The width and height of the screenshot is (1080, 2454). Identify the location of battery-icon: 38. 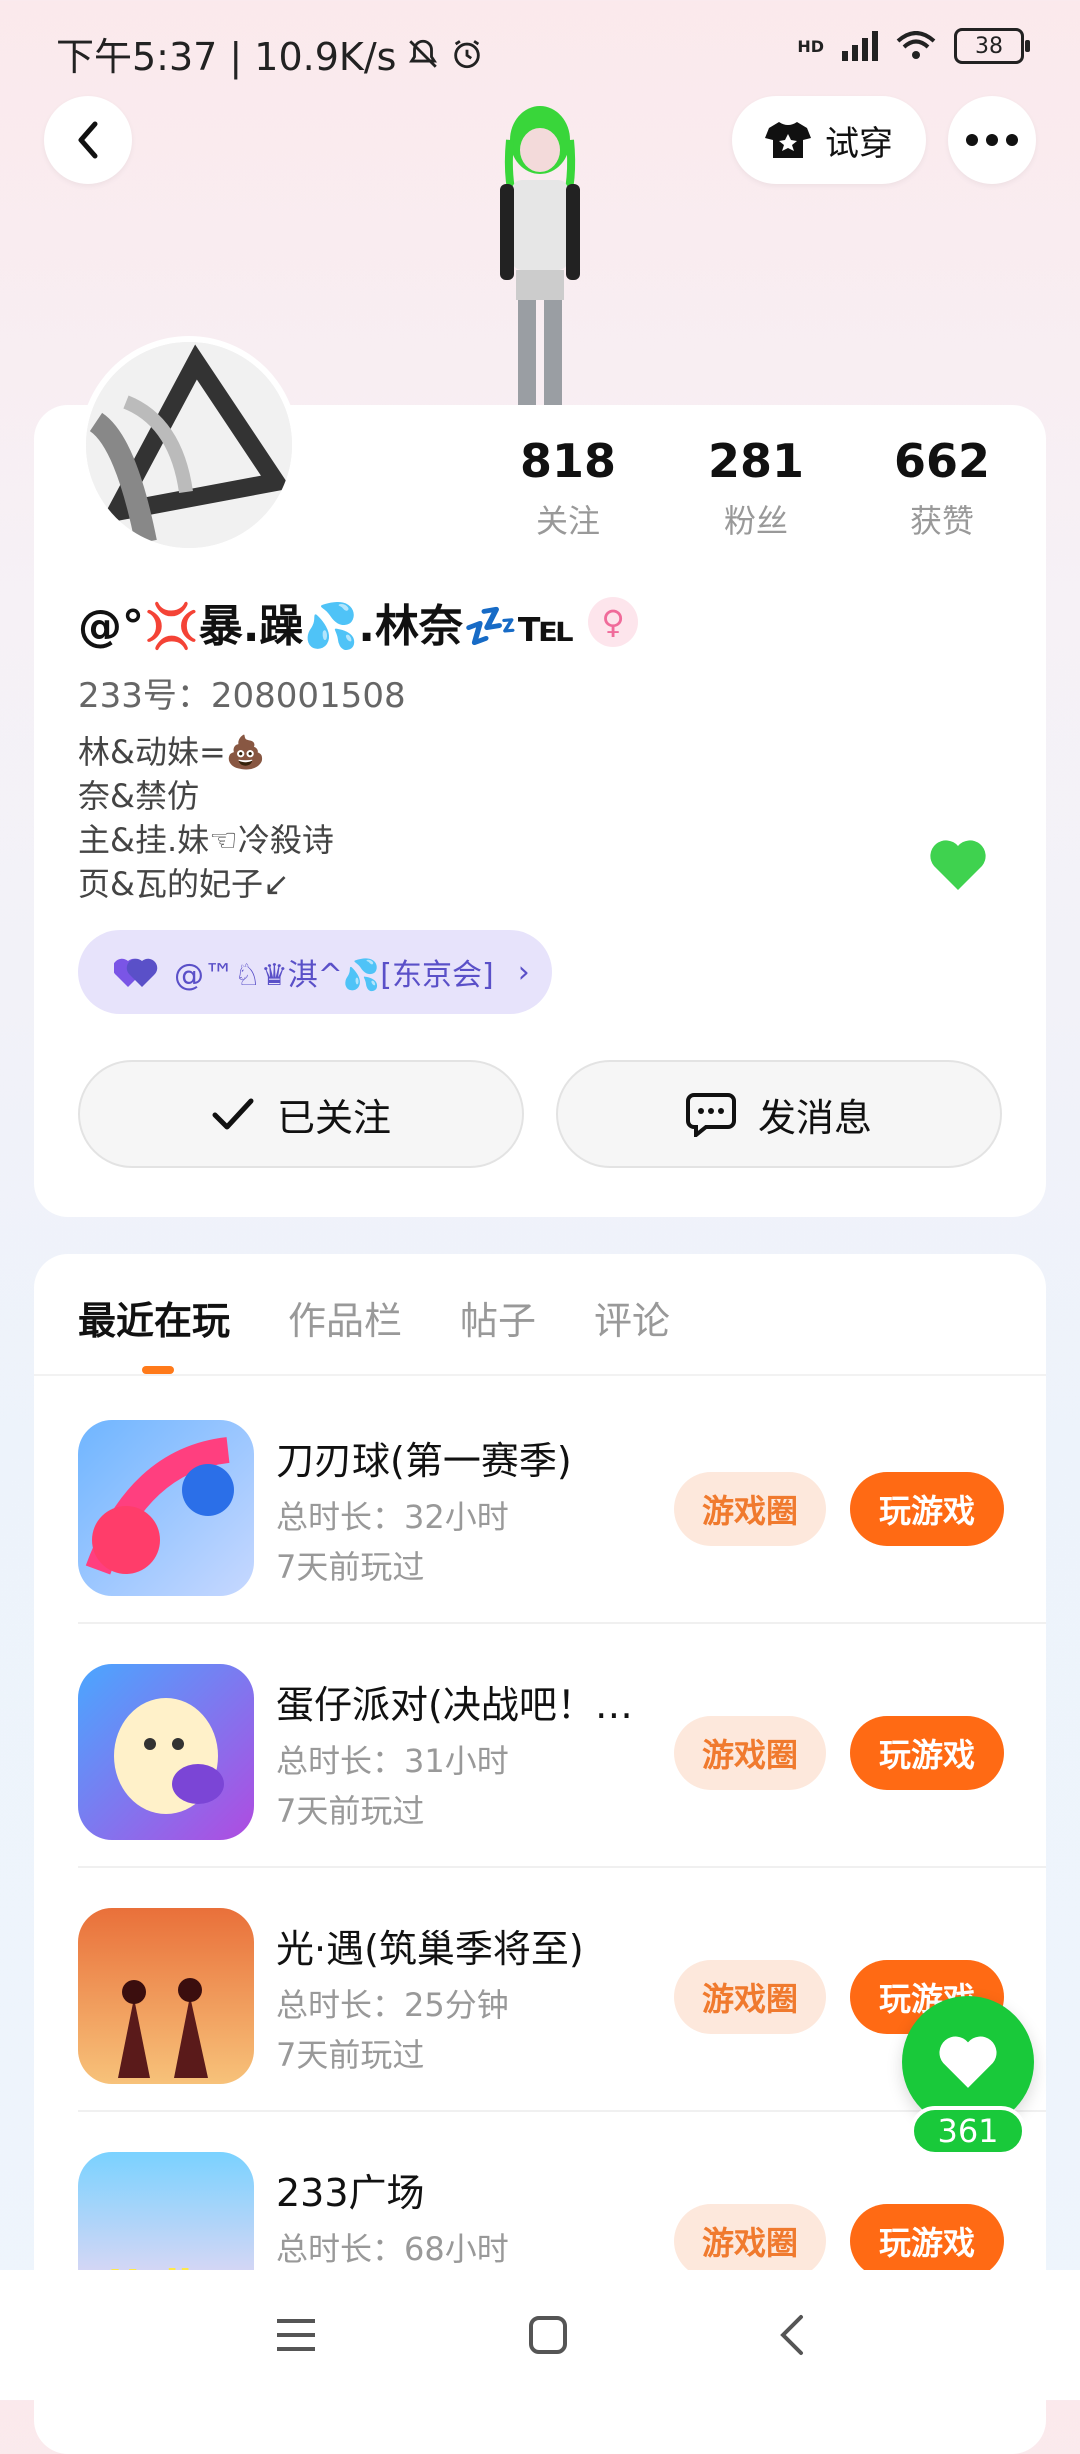
(992, 46).